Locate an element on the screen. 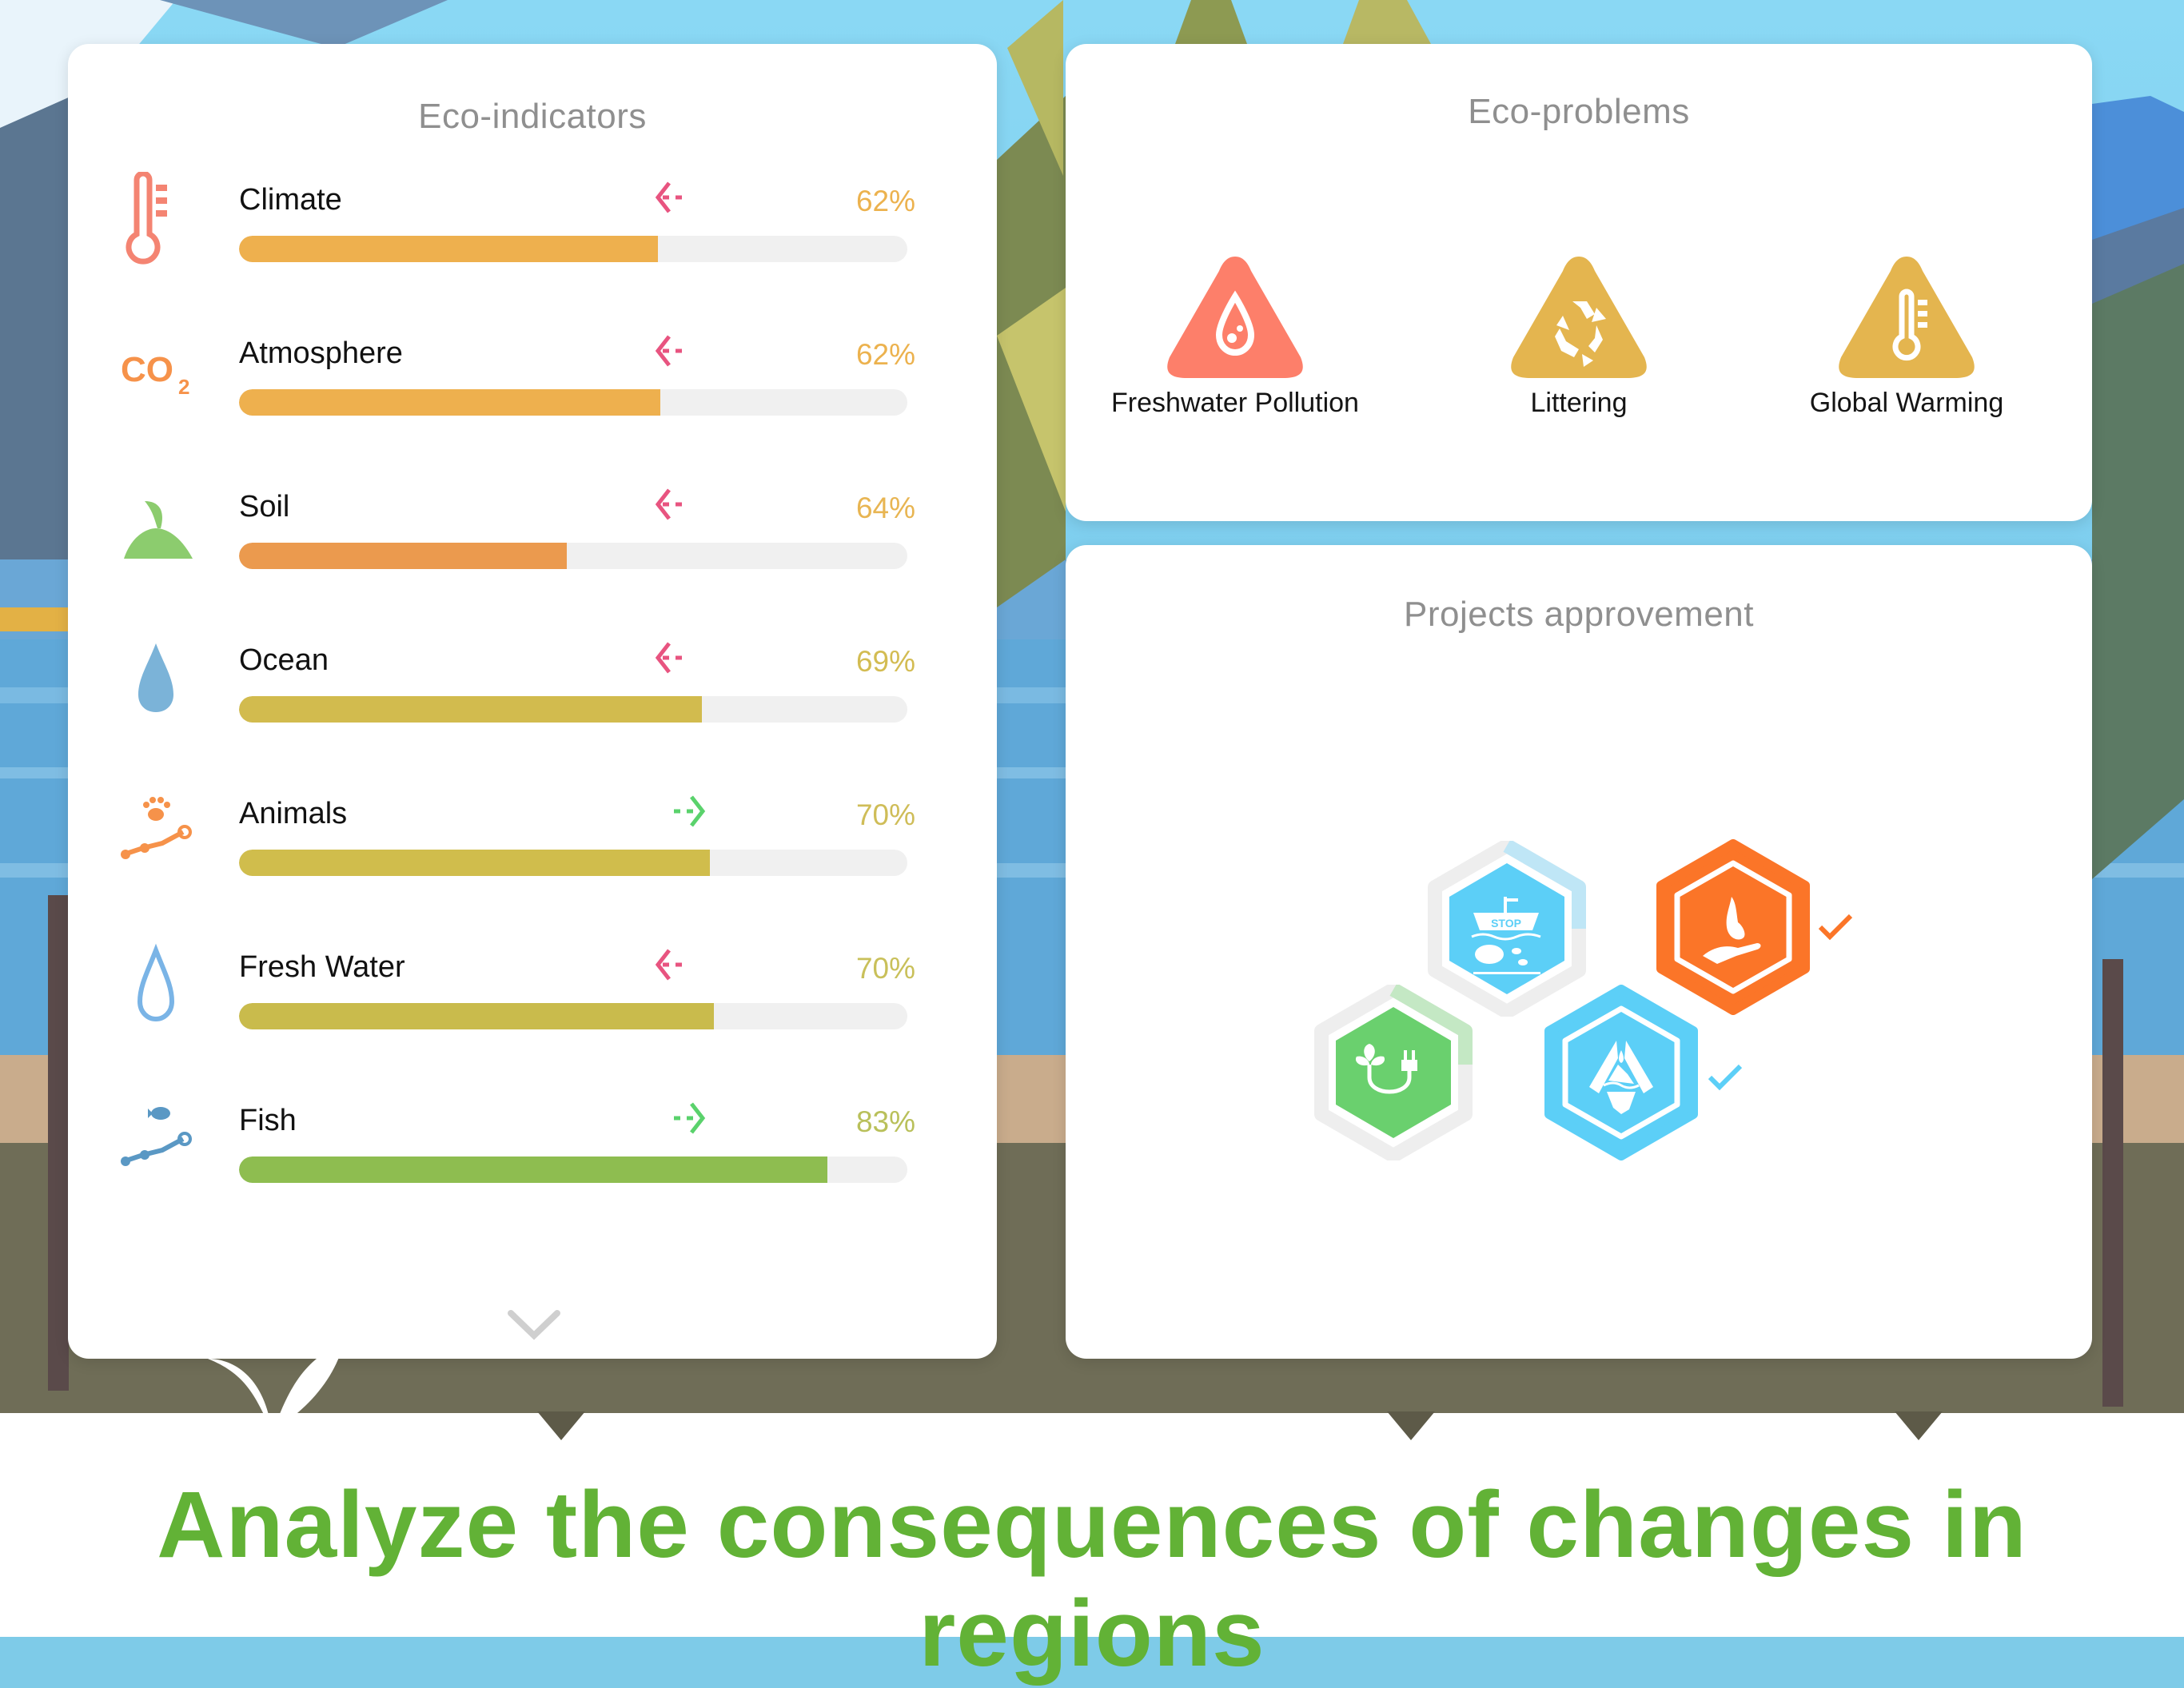 This screenshot has width=2184, height=1688. stop-sign-text: STOP is located at coordinates (1506, 923).